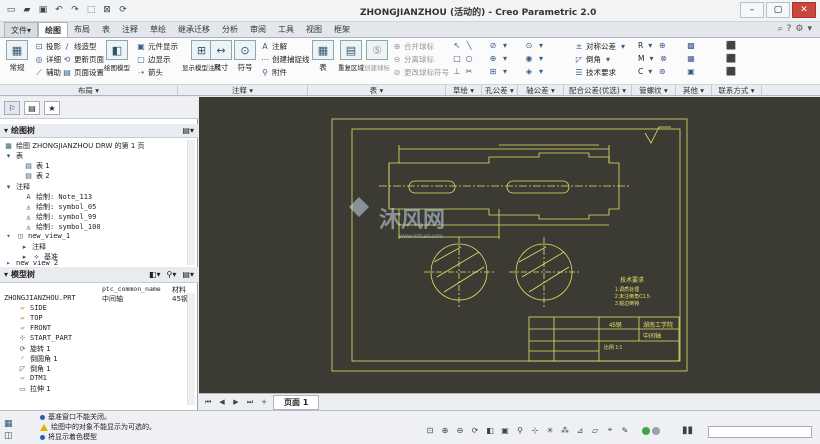 Image resolution: width=820 pixels, height=444 pixels. What do you see at coordinates (91, 10) in the screenshot?
I see `window-icon: ⬚` at bounding box center [91, 10].